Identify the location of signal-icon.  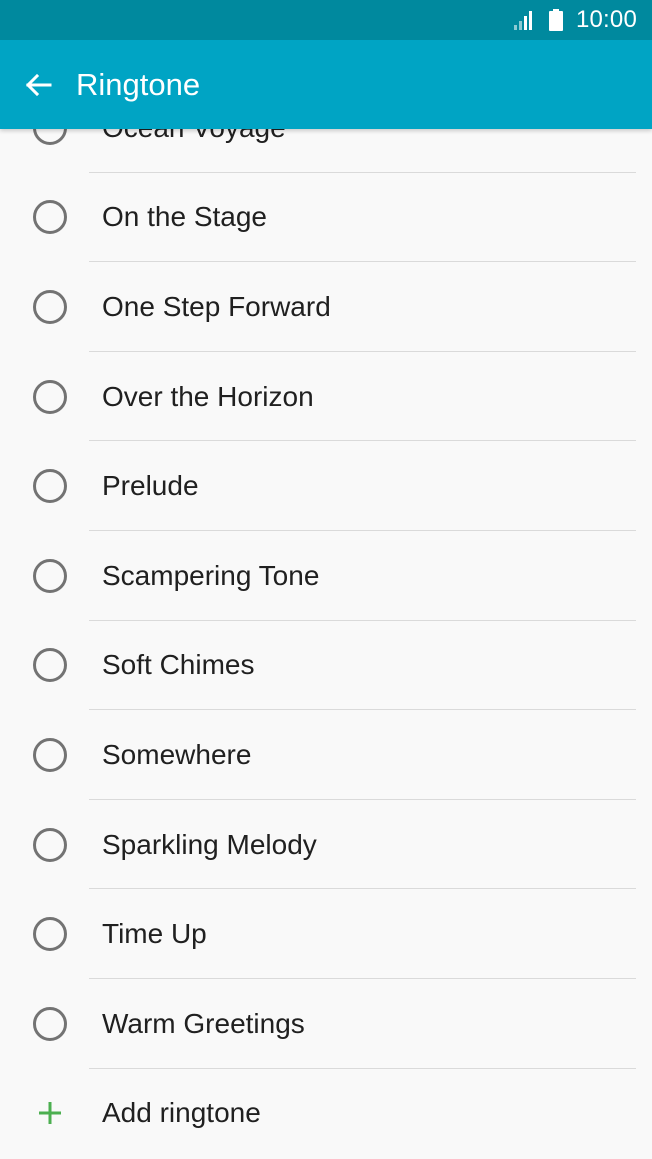
(522, 20).